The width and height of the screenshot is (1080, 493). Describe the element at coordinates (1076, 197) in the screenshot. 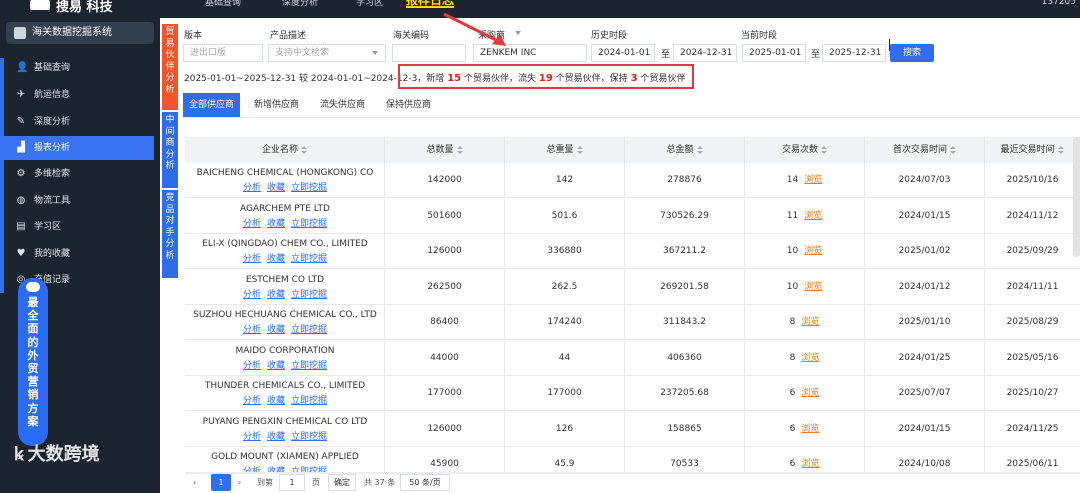

I see `table-scrollbar` at that location.